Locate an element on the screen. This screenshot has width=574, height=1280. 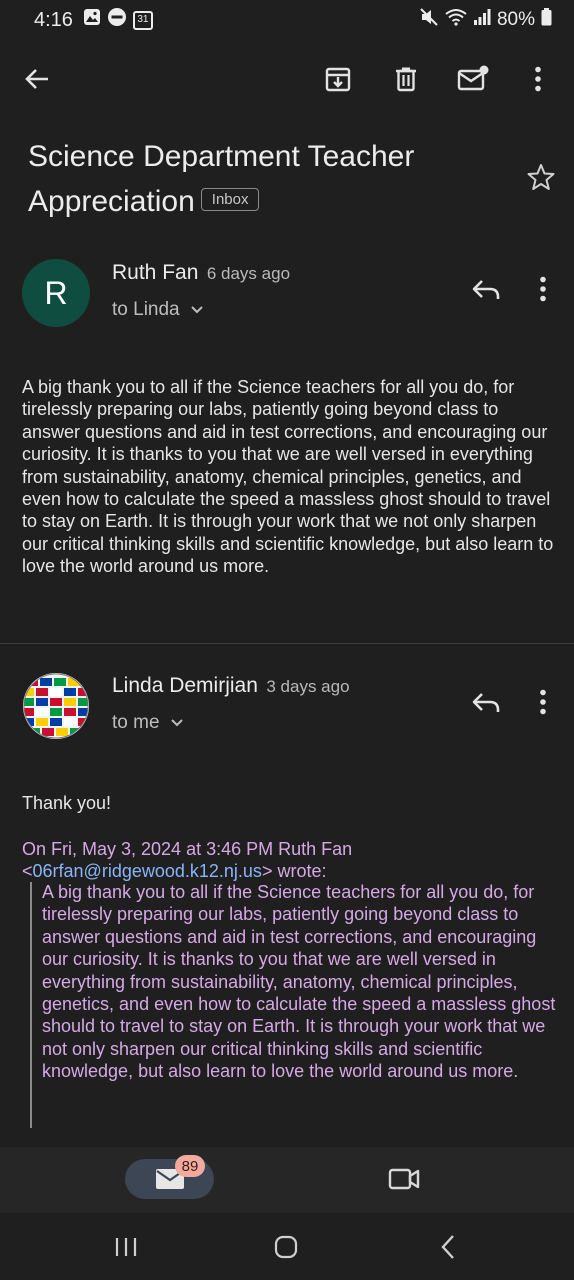
avatar: R is located at coordinates (56, 293).